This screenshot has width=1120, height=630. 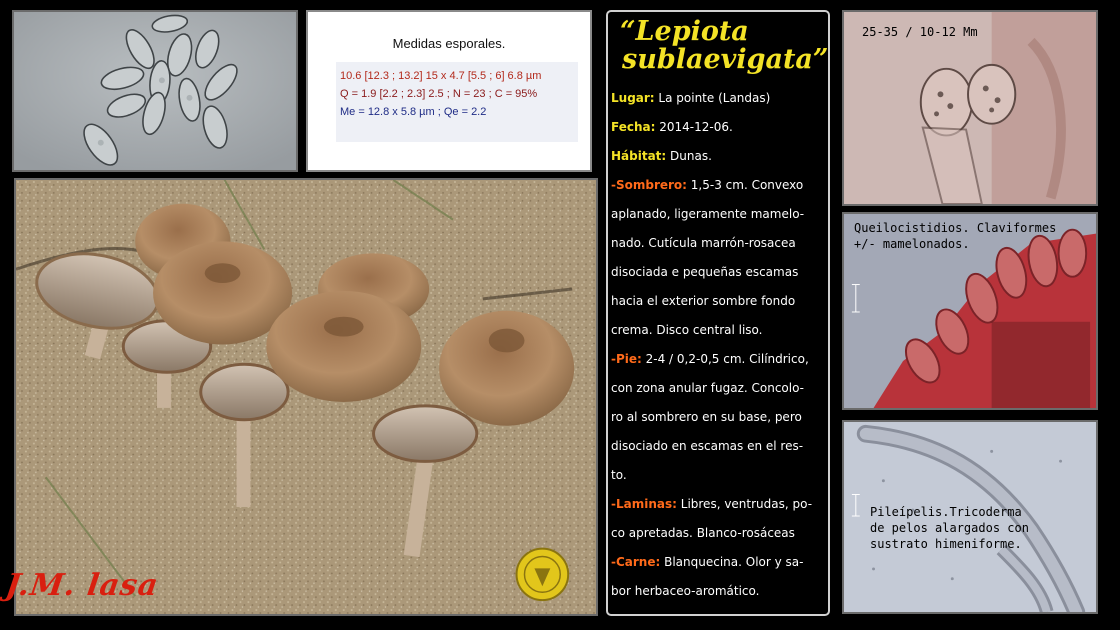 What do you see at coordinates (703, 301) in the screenshot?
I see `sombrero-line5: hacia el exterior sombre fondo` at bounding box center [703, 301].